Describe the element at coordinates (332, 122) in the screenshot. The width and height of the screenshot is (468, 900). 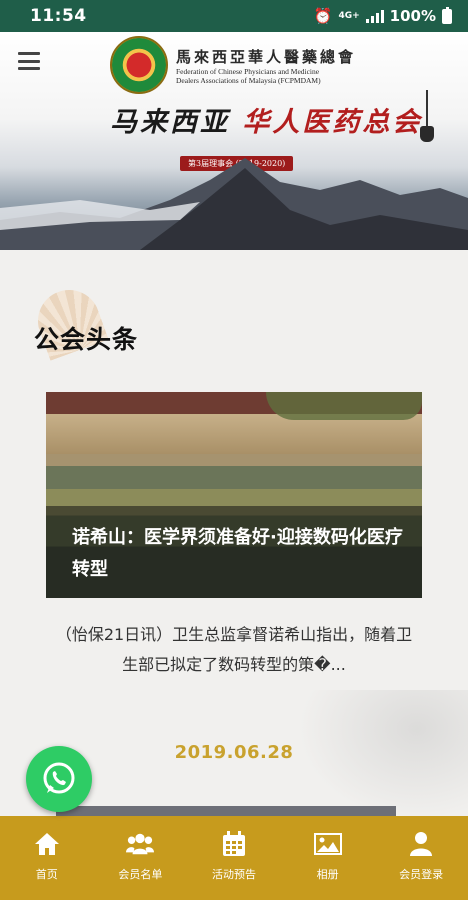
I see `calligraphy-part-b: 华人医药总会` at that location.